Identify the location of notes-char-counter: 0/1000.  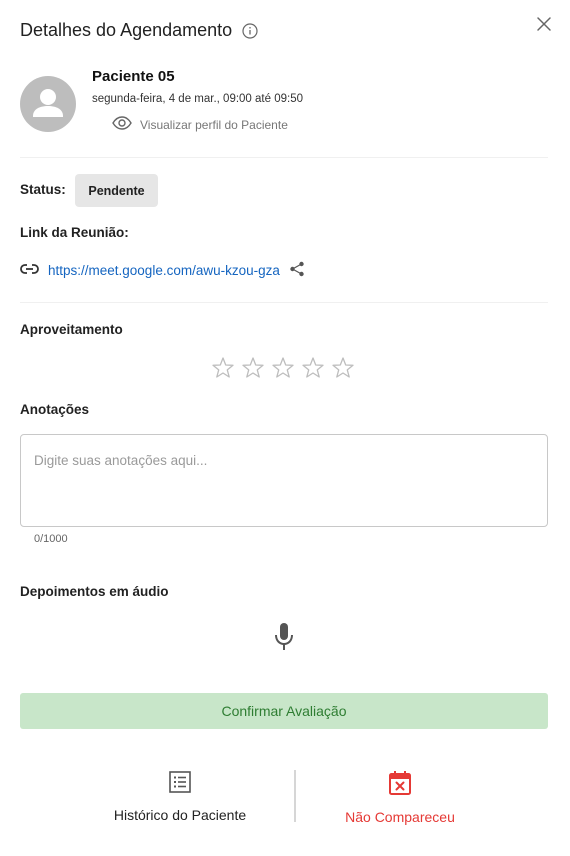
(51, 539).